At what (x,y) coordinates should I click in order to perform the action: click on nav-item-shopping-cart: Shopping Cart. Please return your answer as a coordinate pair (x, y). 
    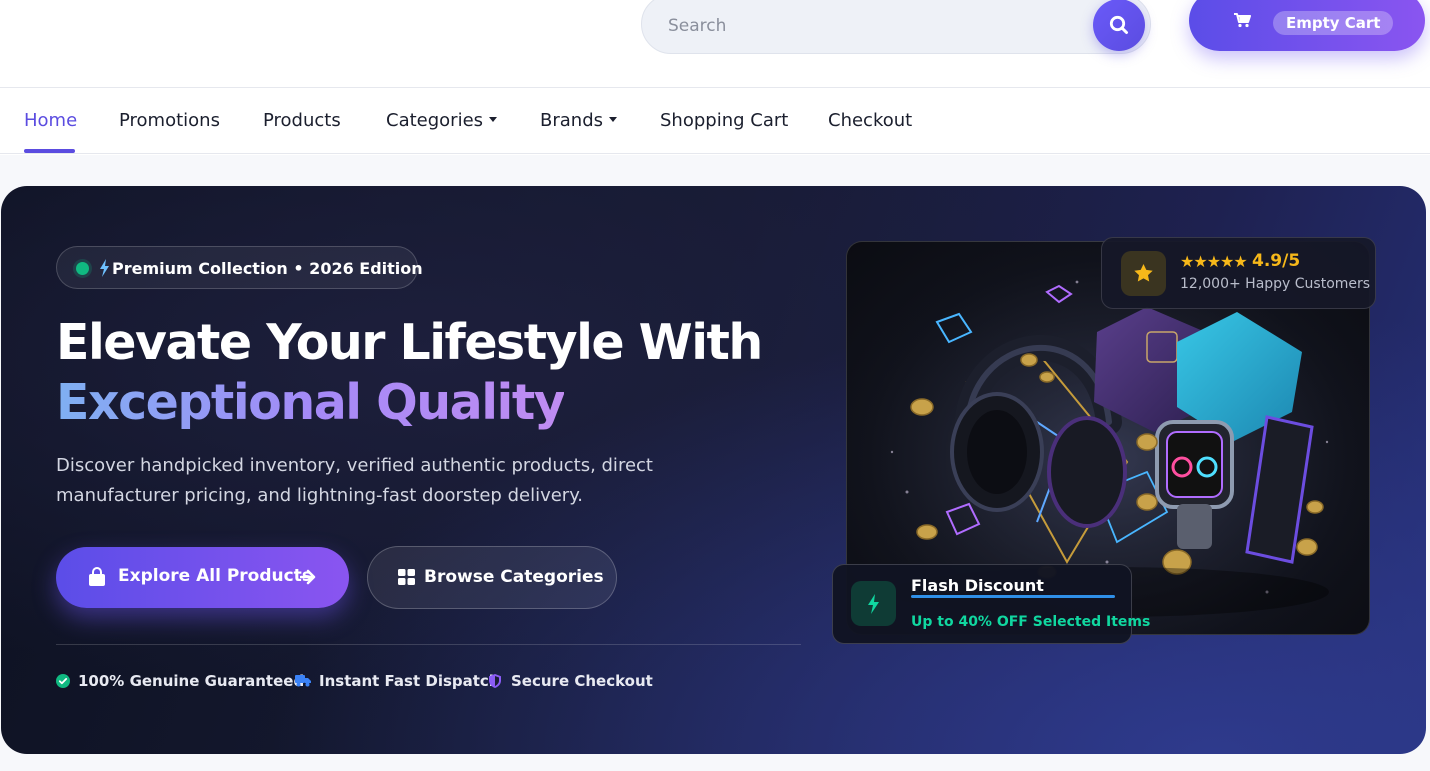
    Looking at the image, I should click on (724, 120).